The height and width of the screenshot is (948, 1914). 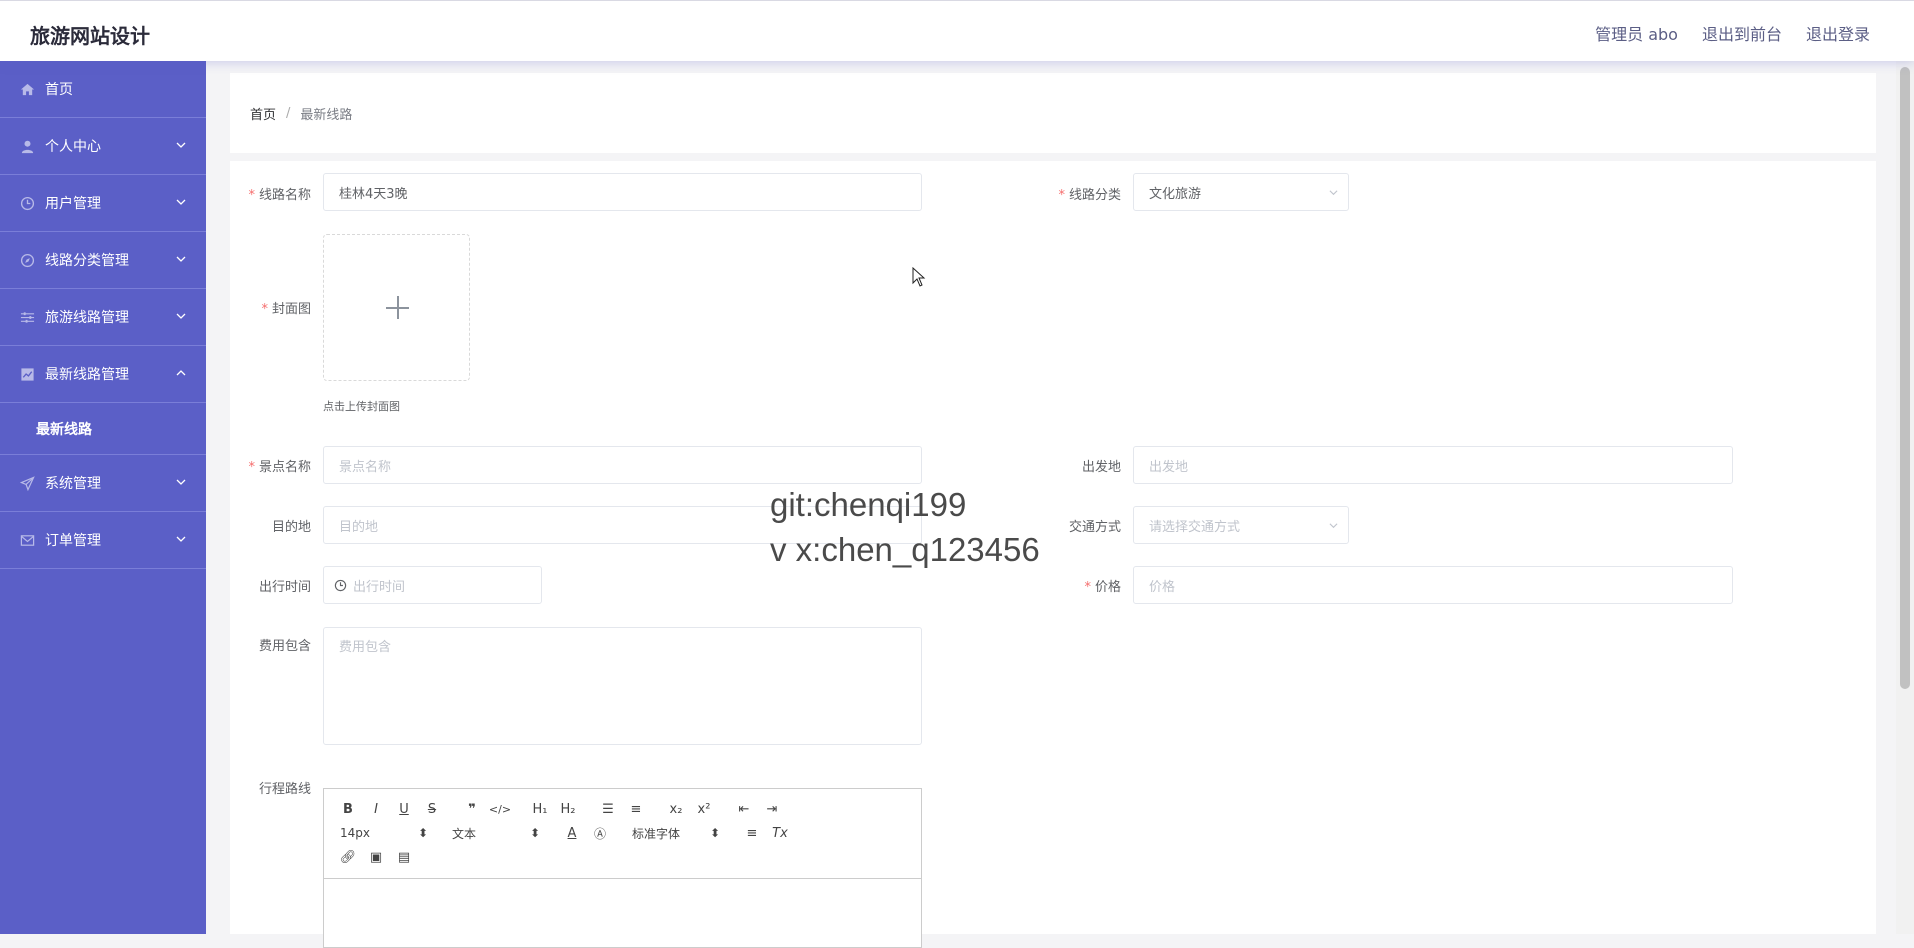 I want to click on cover-upload-tip: 点击上传封面图, so click(x=361, y=406).